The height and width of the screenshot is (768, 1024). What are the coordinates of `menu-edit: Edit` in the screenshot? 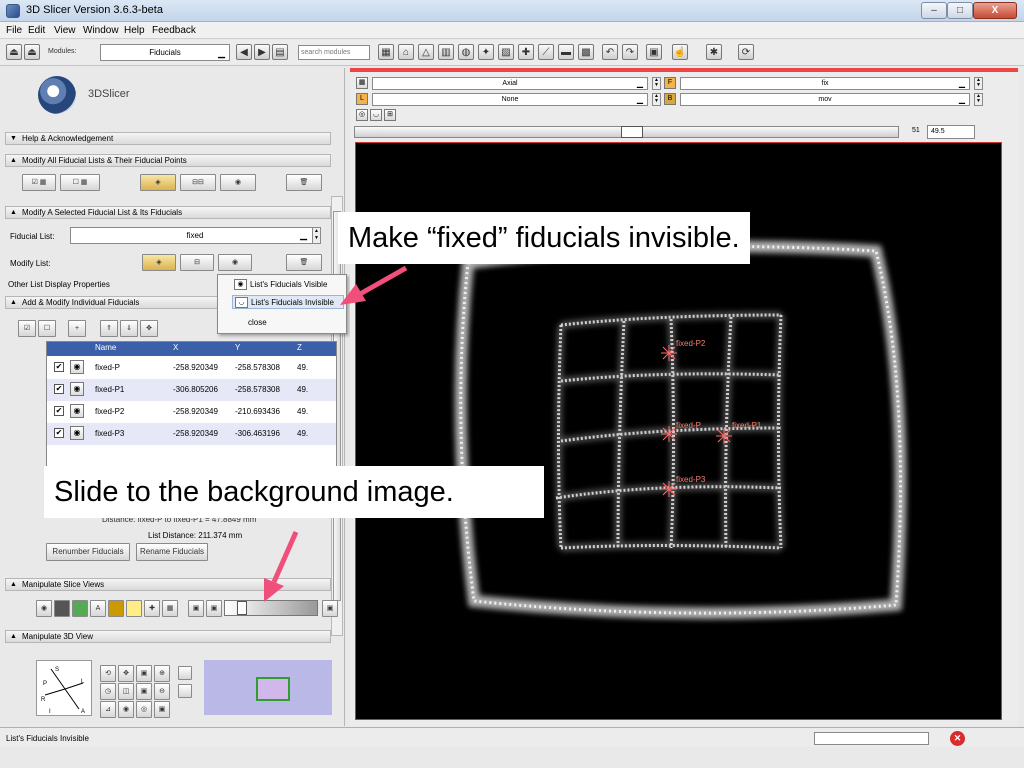 It's located at (36, 30).